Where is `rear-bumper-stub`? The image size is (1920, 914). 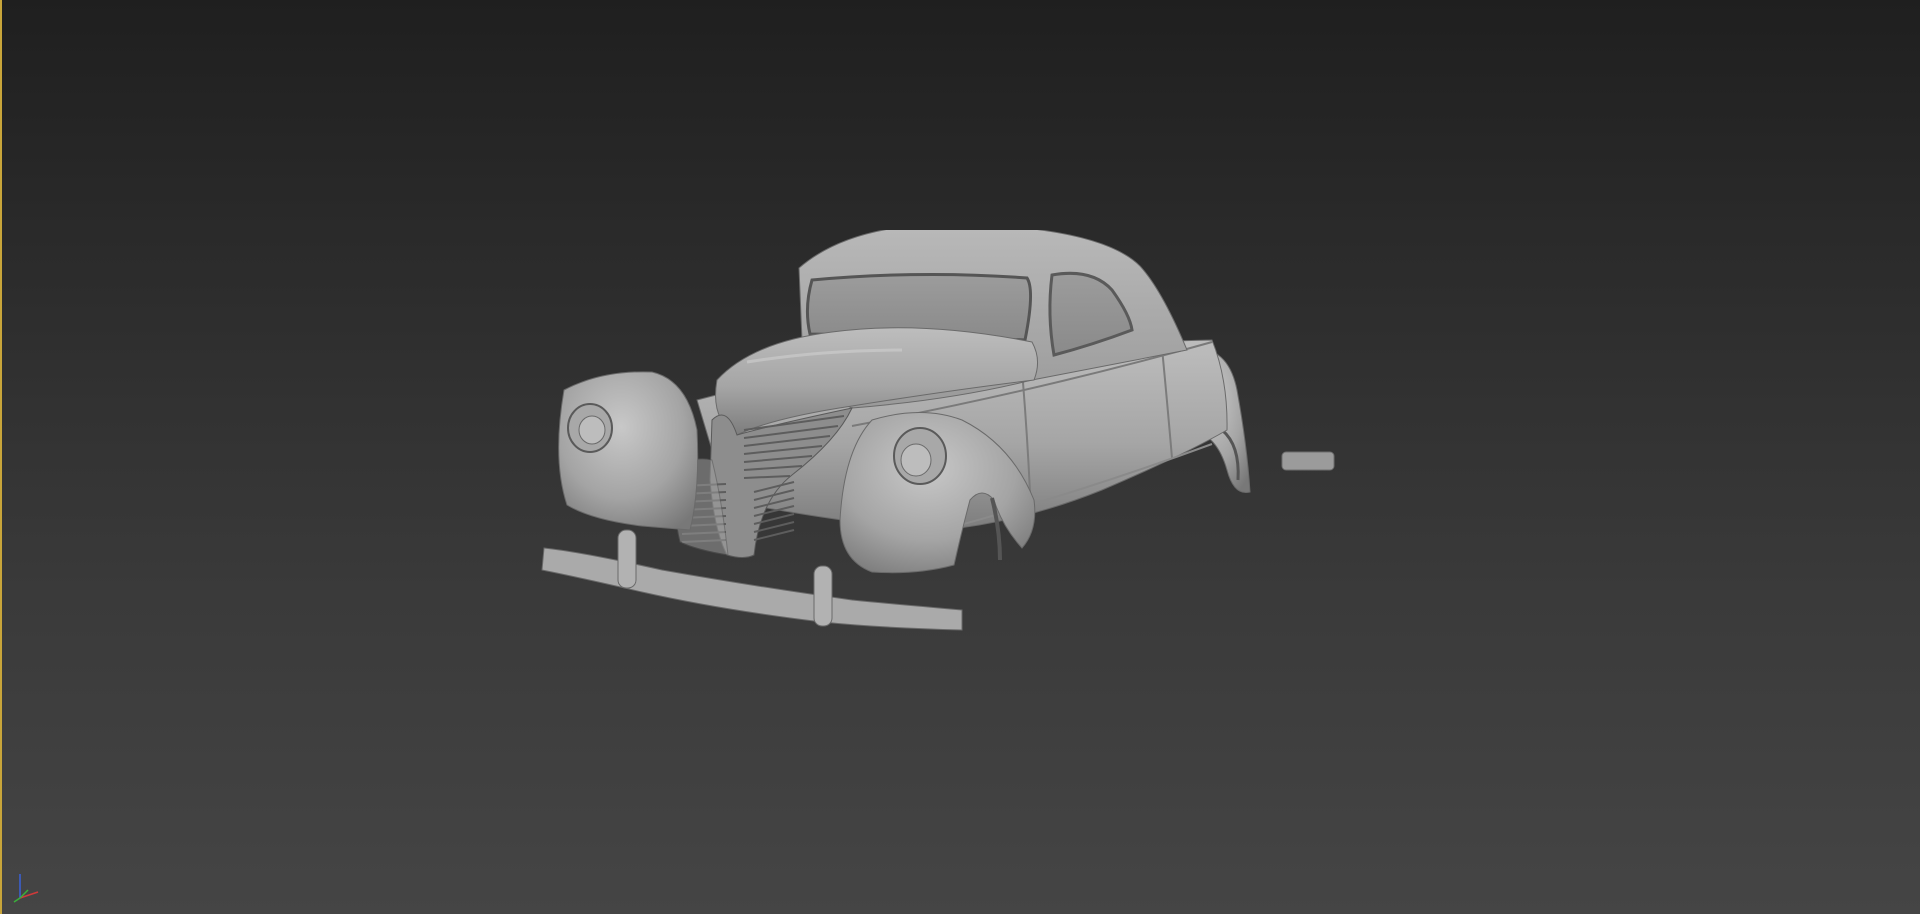
rear-bumper-stub is located at coordinates (1308, 461).